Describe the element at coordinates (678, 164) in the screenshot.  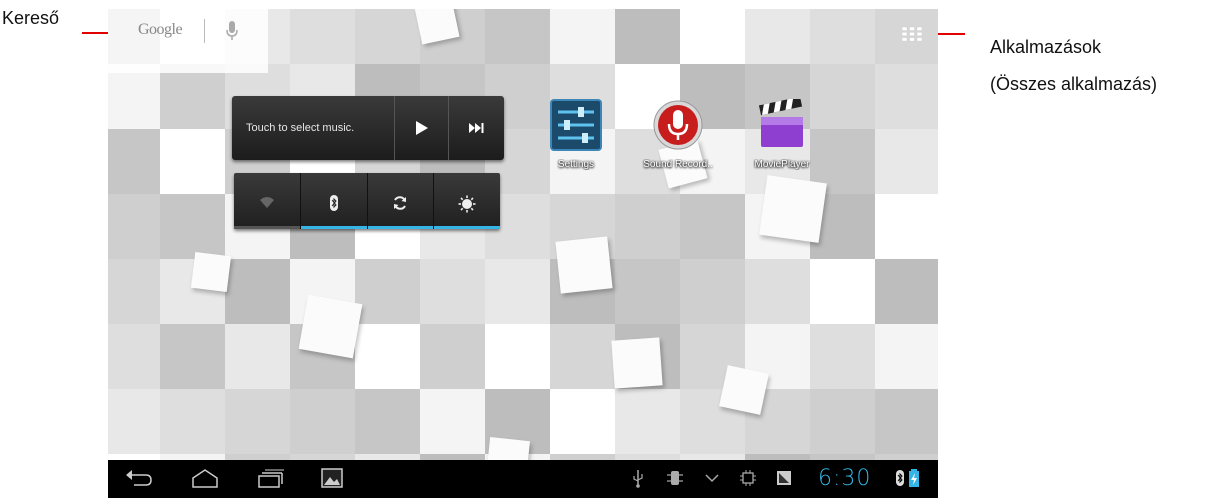
I see `app-label: Sound Record..` at that location.